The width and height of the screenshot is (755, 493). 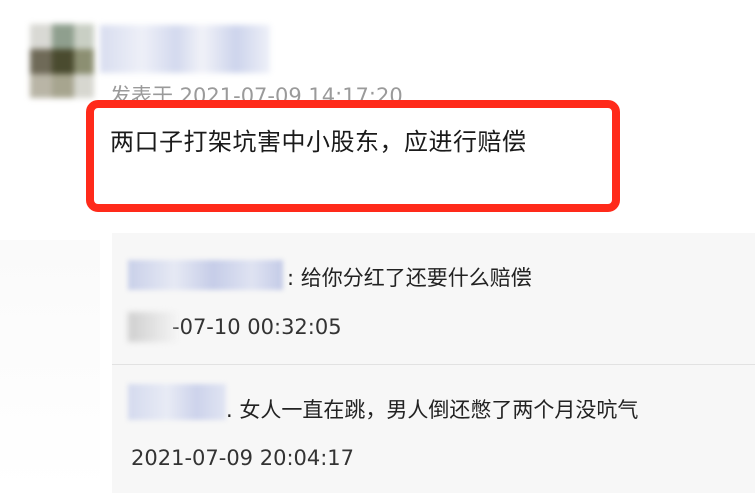 What do you see at coordinates (154, 327) in the screenshot?
I see `reply-1-time-redacted` at bounding box center [154, 327].